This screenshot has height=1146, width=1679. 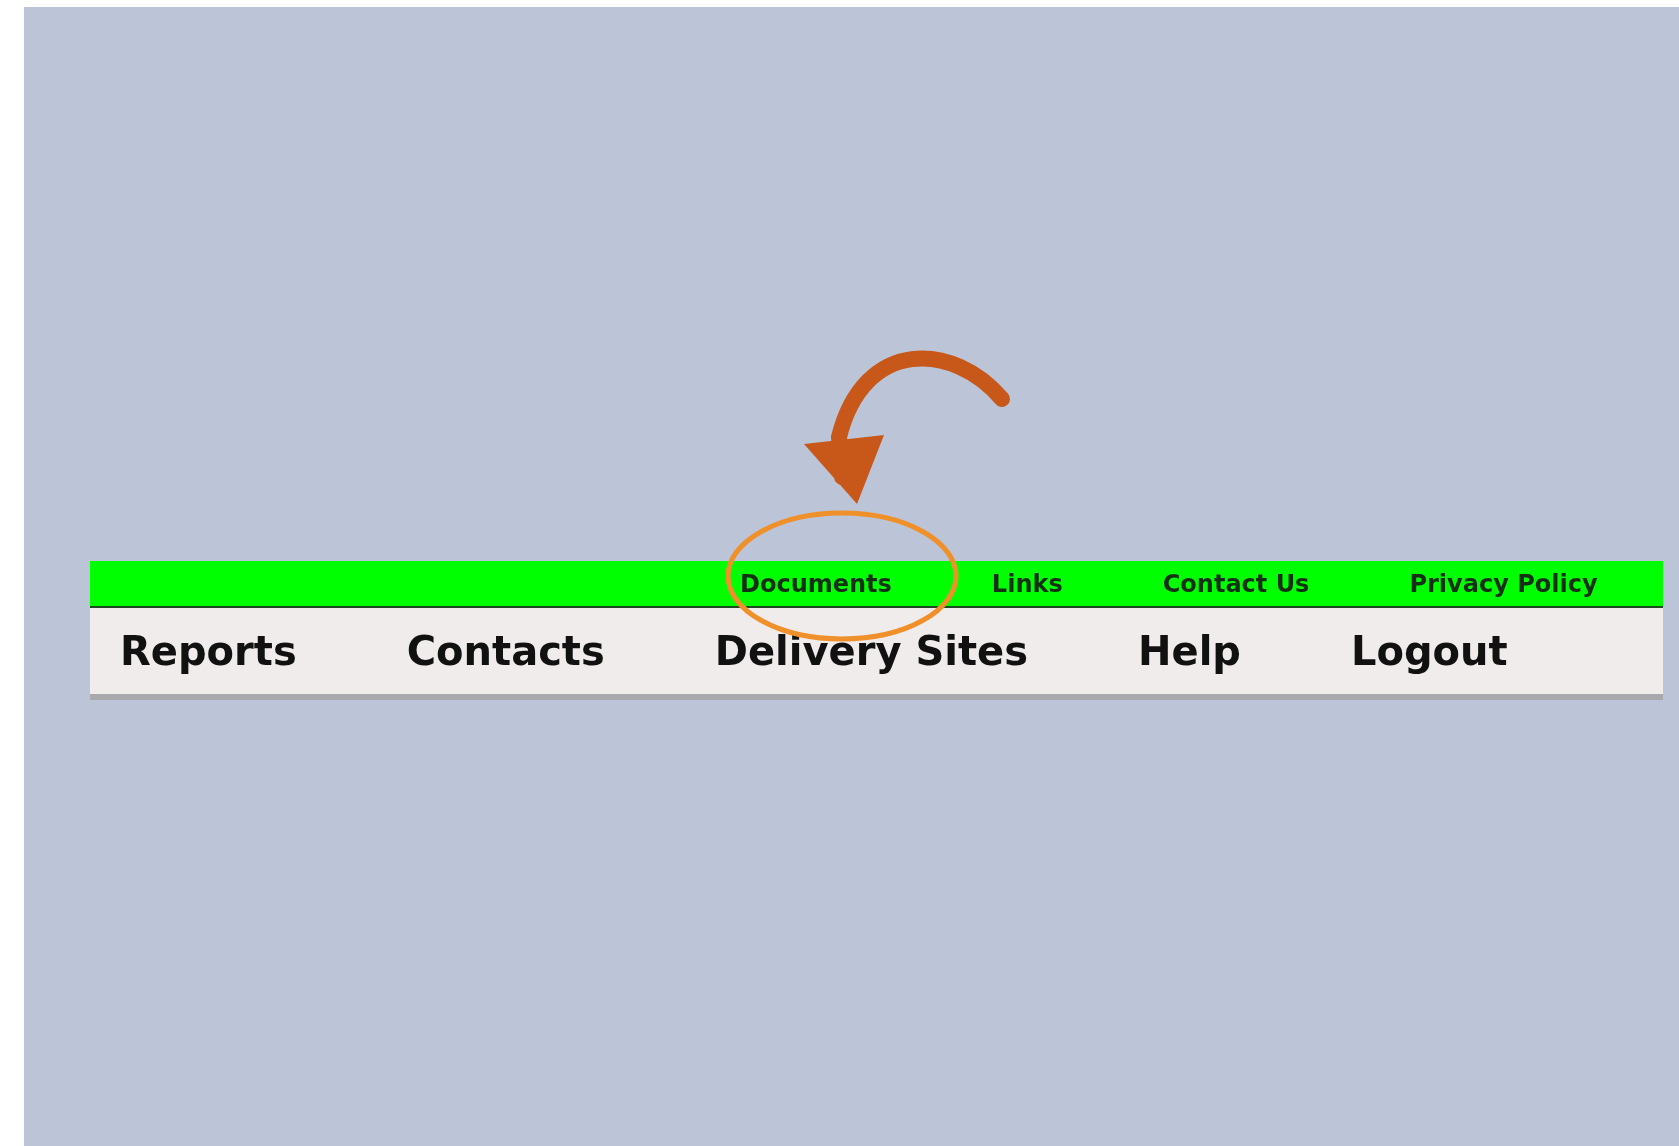 I want to click on nav-link: Logout, so click(x=1429, y=651).